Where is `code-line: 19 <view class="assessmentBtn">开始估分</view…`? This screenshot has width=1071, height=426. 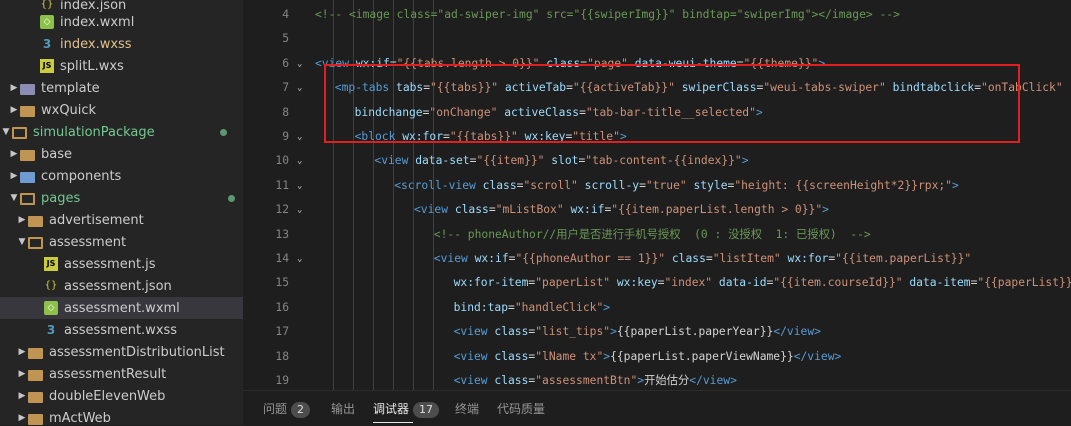 code-line: 19 <view class="assessmentBtn">开始估分</view… is located at coordinates (657, 379).